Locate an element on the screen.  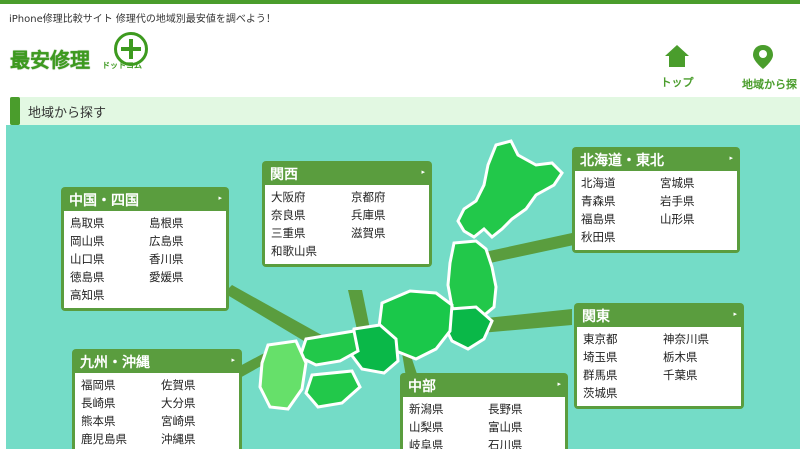
pref-link: 宮崎県 is located at coordinates (197, 421).